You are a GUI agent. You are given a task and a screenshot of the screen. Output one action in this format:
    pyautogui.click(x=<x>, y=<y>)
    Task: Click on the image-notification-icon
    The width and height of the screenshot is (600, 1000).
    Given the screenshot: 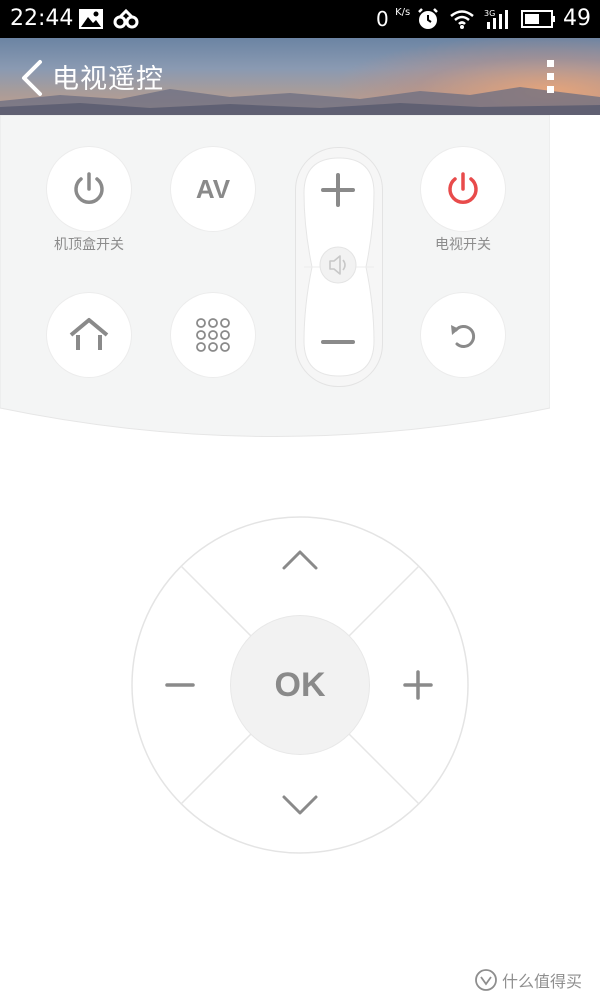 What is the action you would take?
    pyautogui.click(x=91, y=19)
    